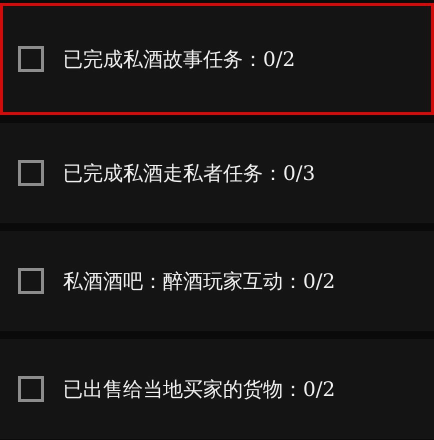 The height and width of the screenshot is (440, 434). I want to click on objective-label: 私酒酒吧：醉酒玩家互动：0/2, so click(199, 281).